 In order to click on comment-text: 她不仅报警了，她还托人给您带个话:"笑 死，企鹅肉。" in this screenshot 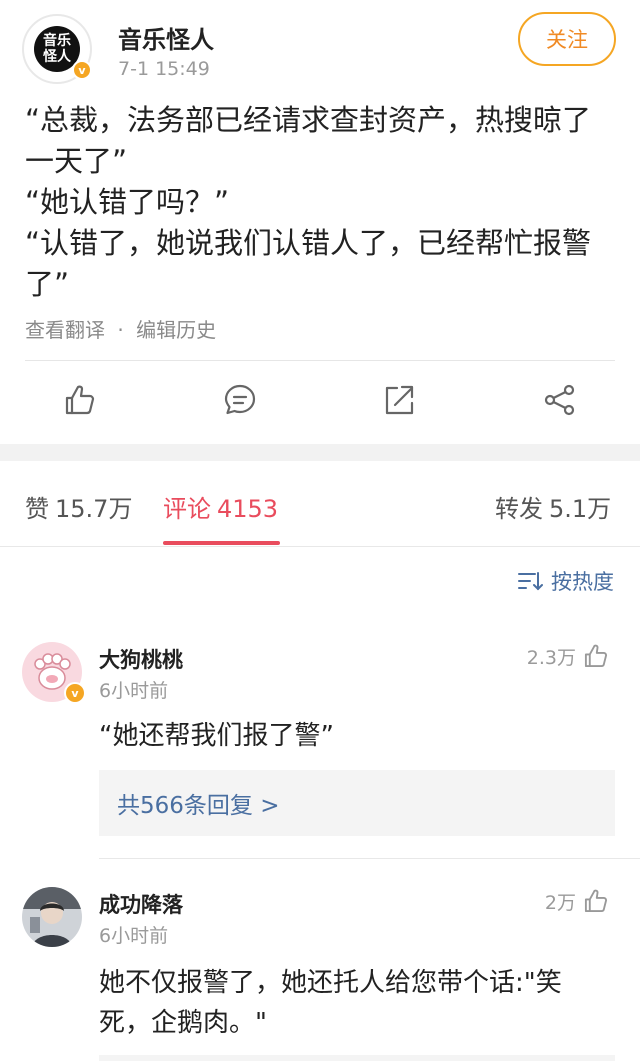, I will do `click(354, 1003)`.